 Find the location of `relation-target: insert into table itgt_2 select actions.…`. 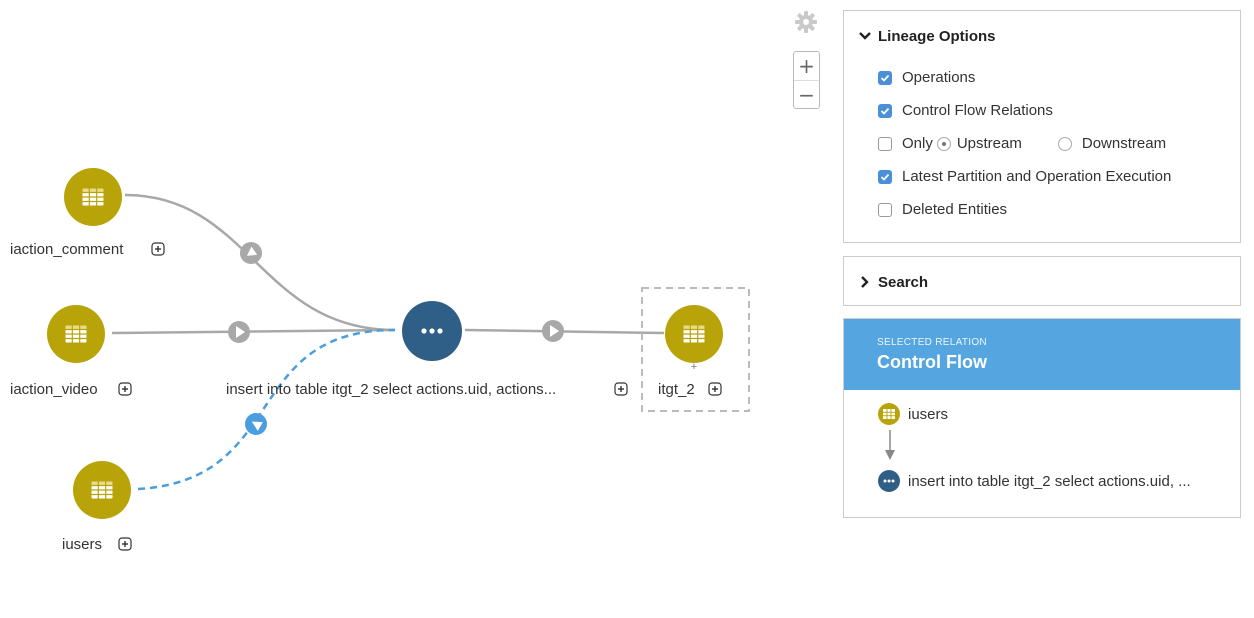

relation-target: insert into table itgt_2 select actions.… is located at coordinates (1034, 481).